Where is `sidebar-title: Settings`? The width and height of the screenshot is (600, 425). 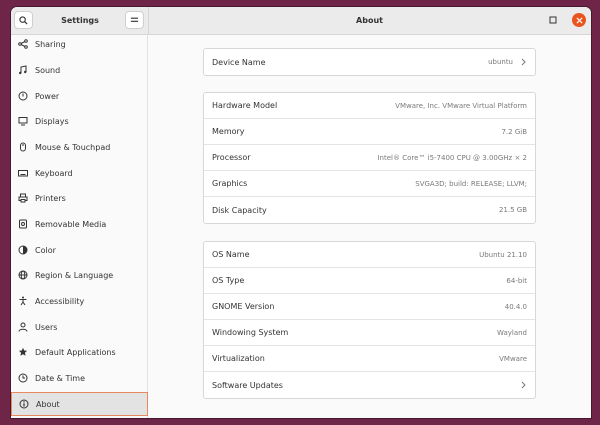 sidebar-title: Settings is located at coordinates (80, 20).